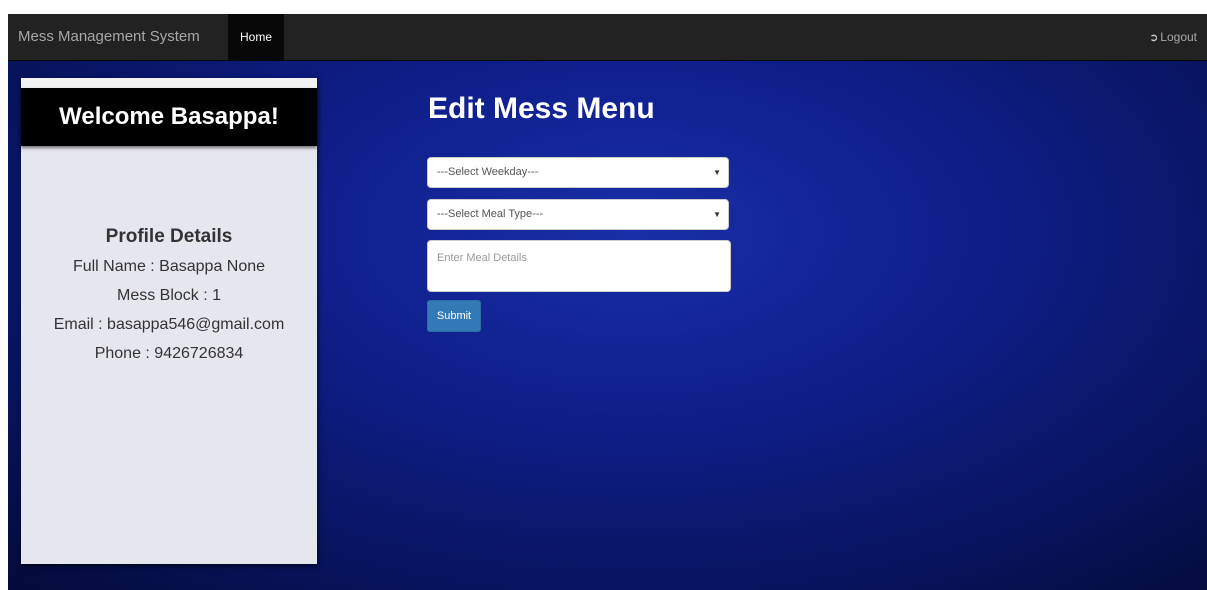 The image size is (1207, 590). I want to click on nav-home-link: Home, so click(256, 37).